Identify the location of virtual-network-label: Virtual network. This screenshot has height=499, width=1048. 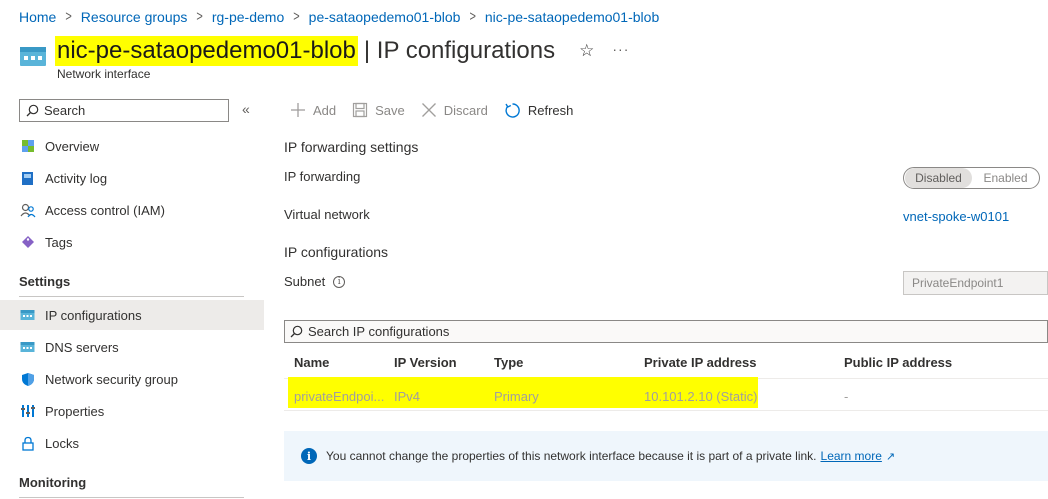
(327, 214).